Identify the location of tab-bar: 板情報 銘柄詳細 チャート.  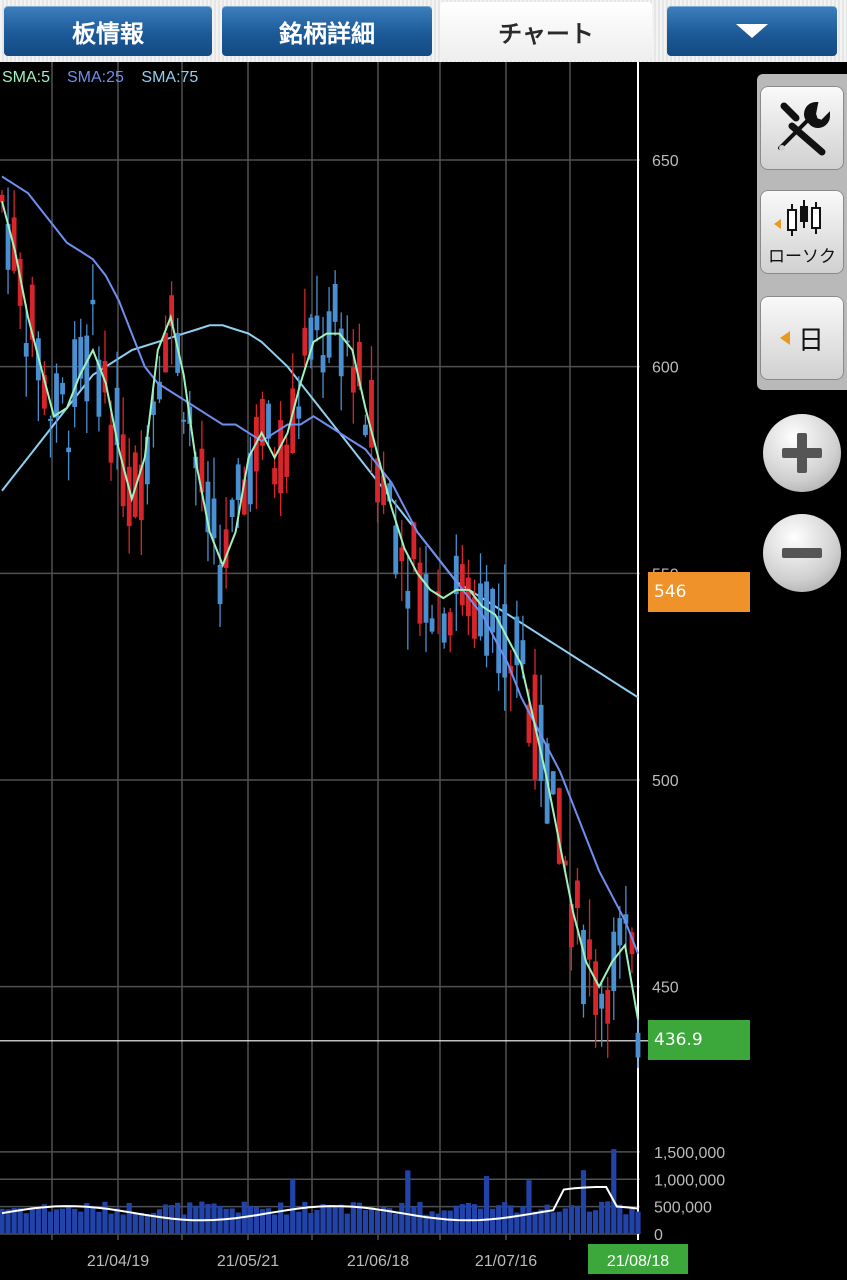
(423, 31).